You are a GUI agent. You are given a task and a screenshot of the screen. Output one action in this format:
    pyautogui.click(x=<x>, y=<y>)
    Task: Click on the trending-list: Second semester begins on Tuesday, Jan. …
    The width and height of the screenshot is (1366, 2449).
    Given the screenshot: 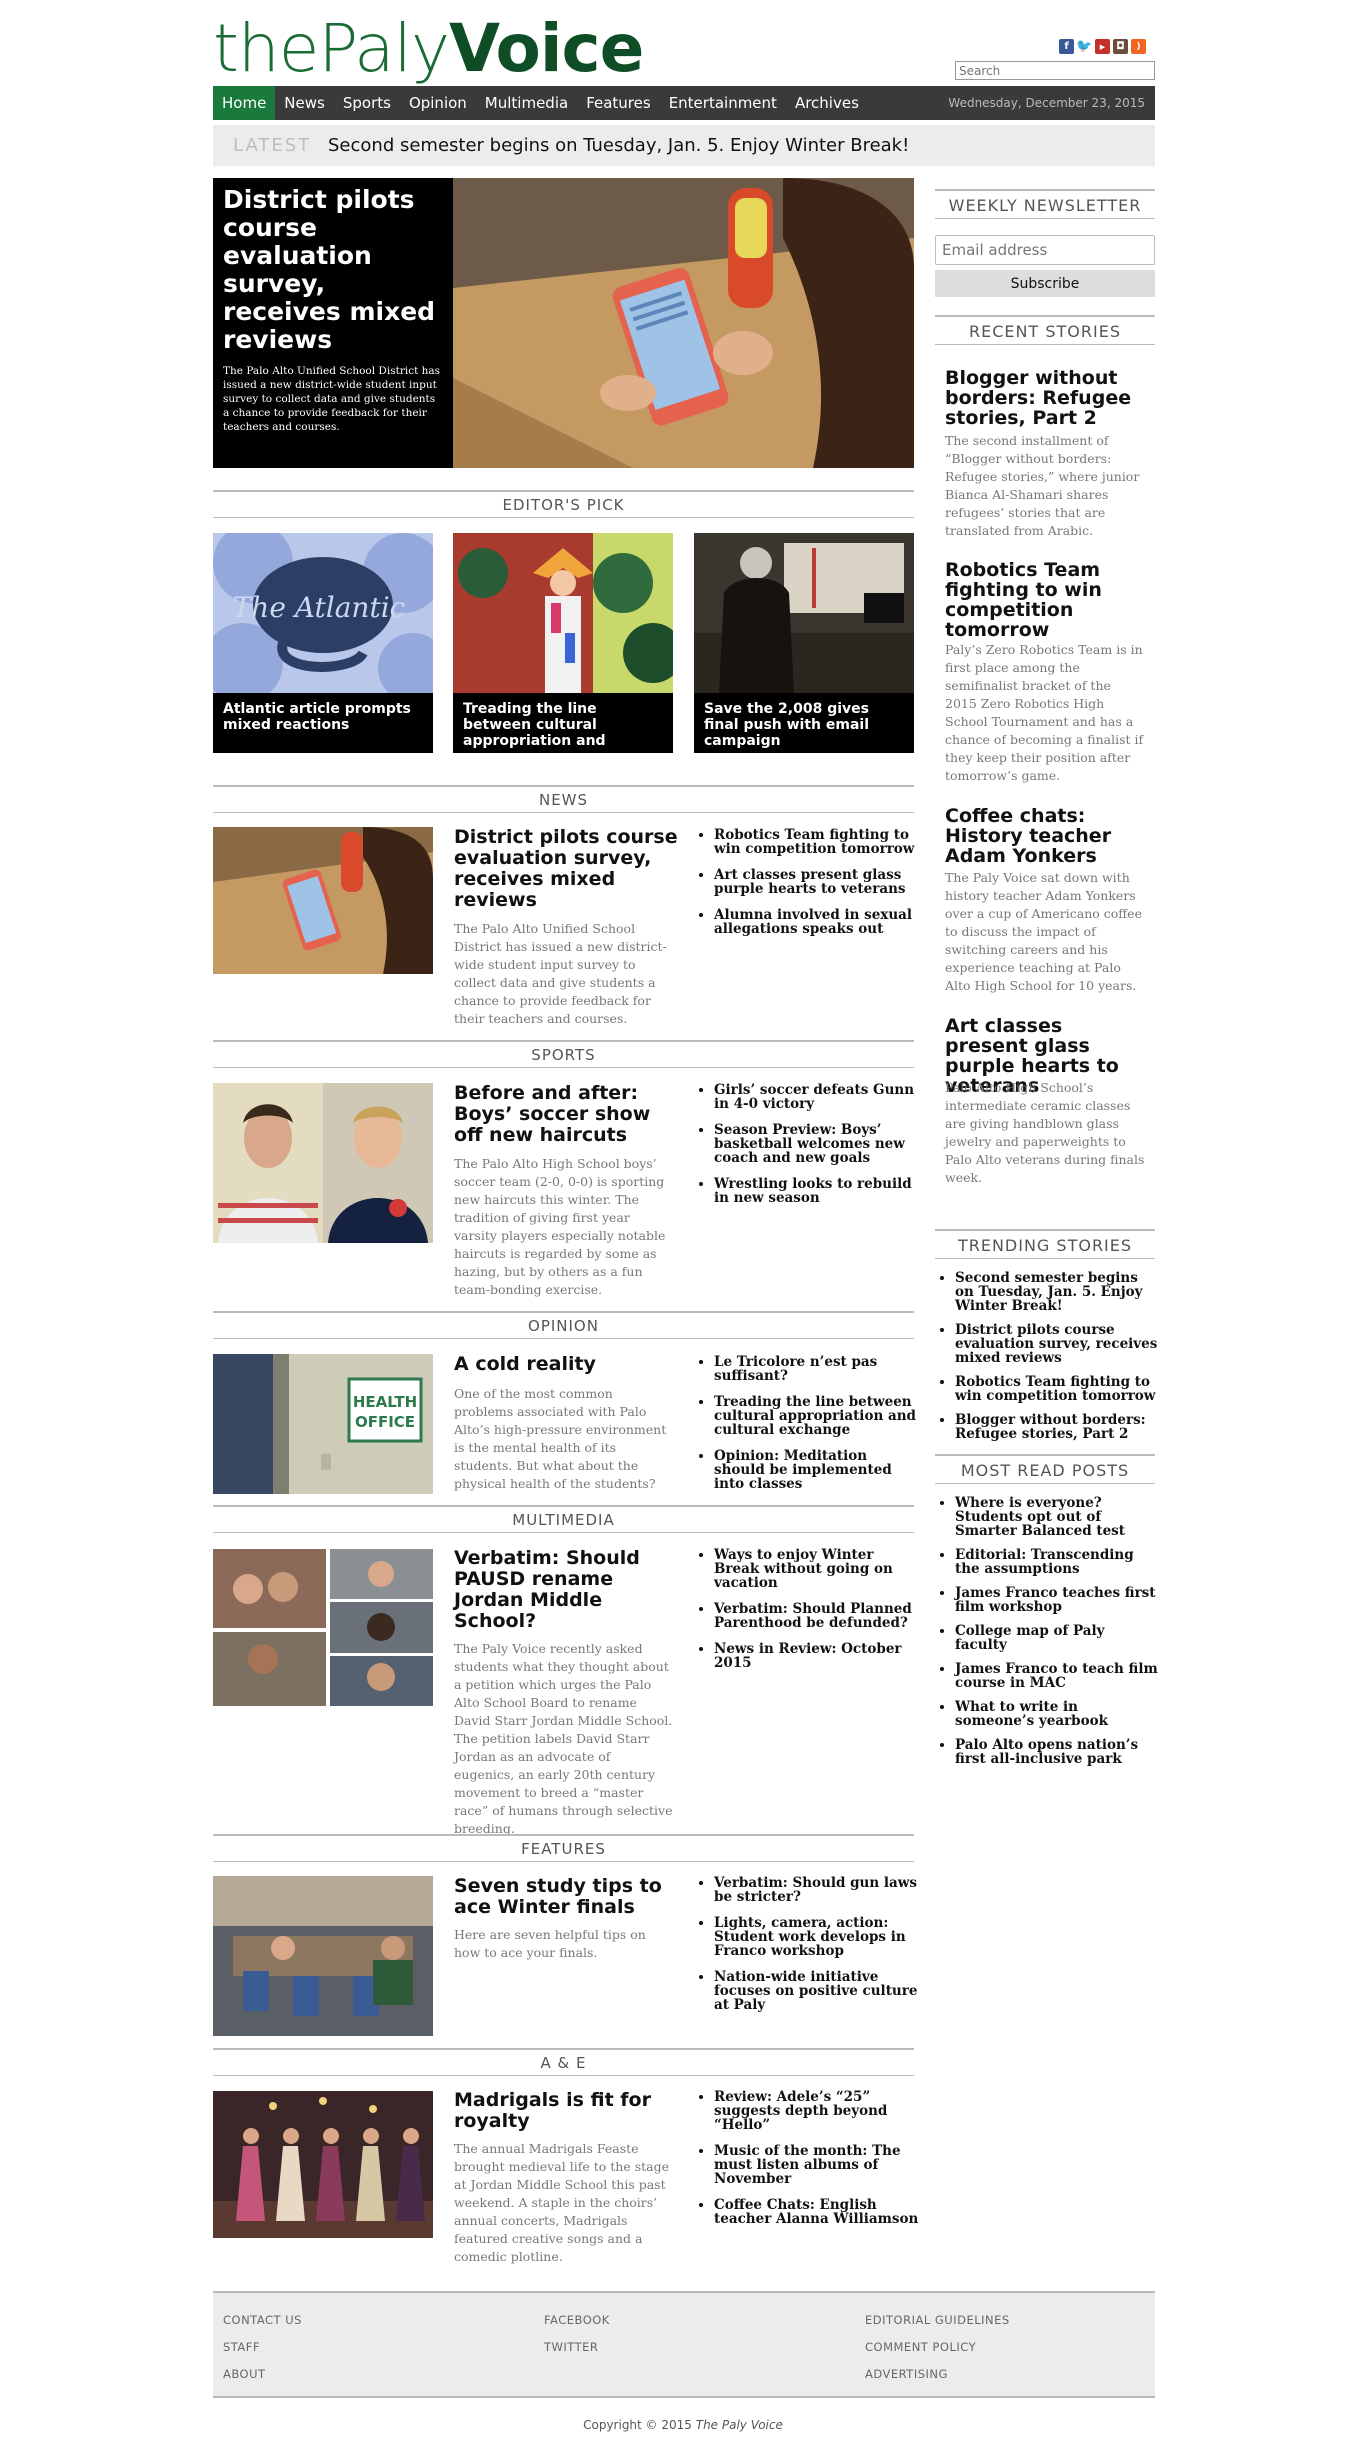 What is the action you would take?
    pyautogui.click(x=1051, y=1361)
    